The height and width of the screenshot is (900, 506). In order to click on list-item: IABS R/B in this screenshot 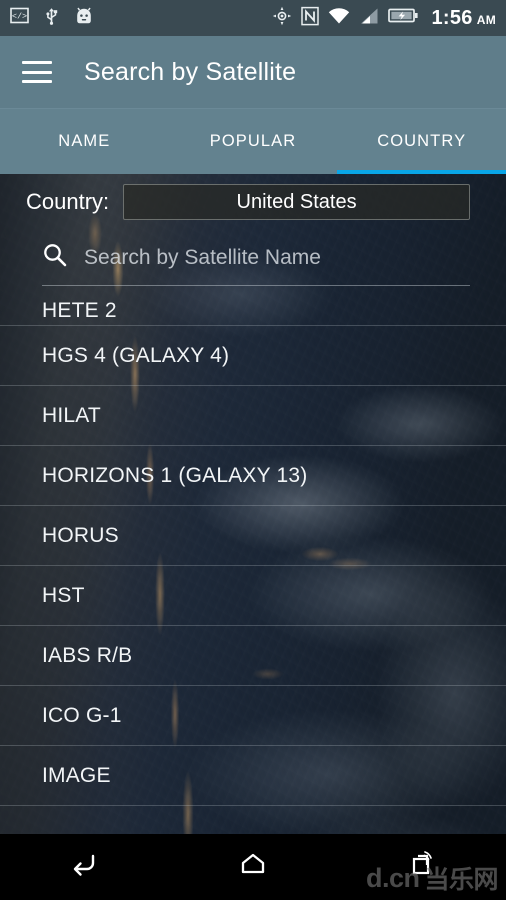, I will do `click(253, 656)`.